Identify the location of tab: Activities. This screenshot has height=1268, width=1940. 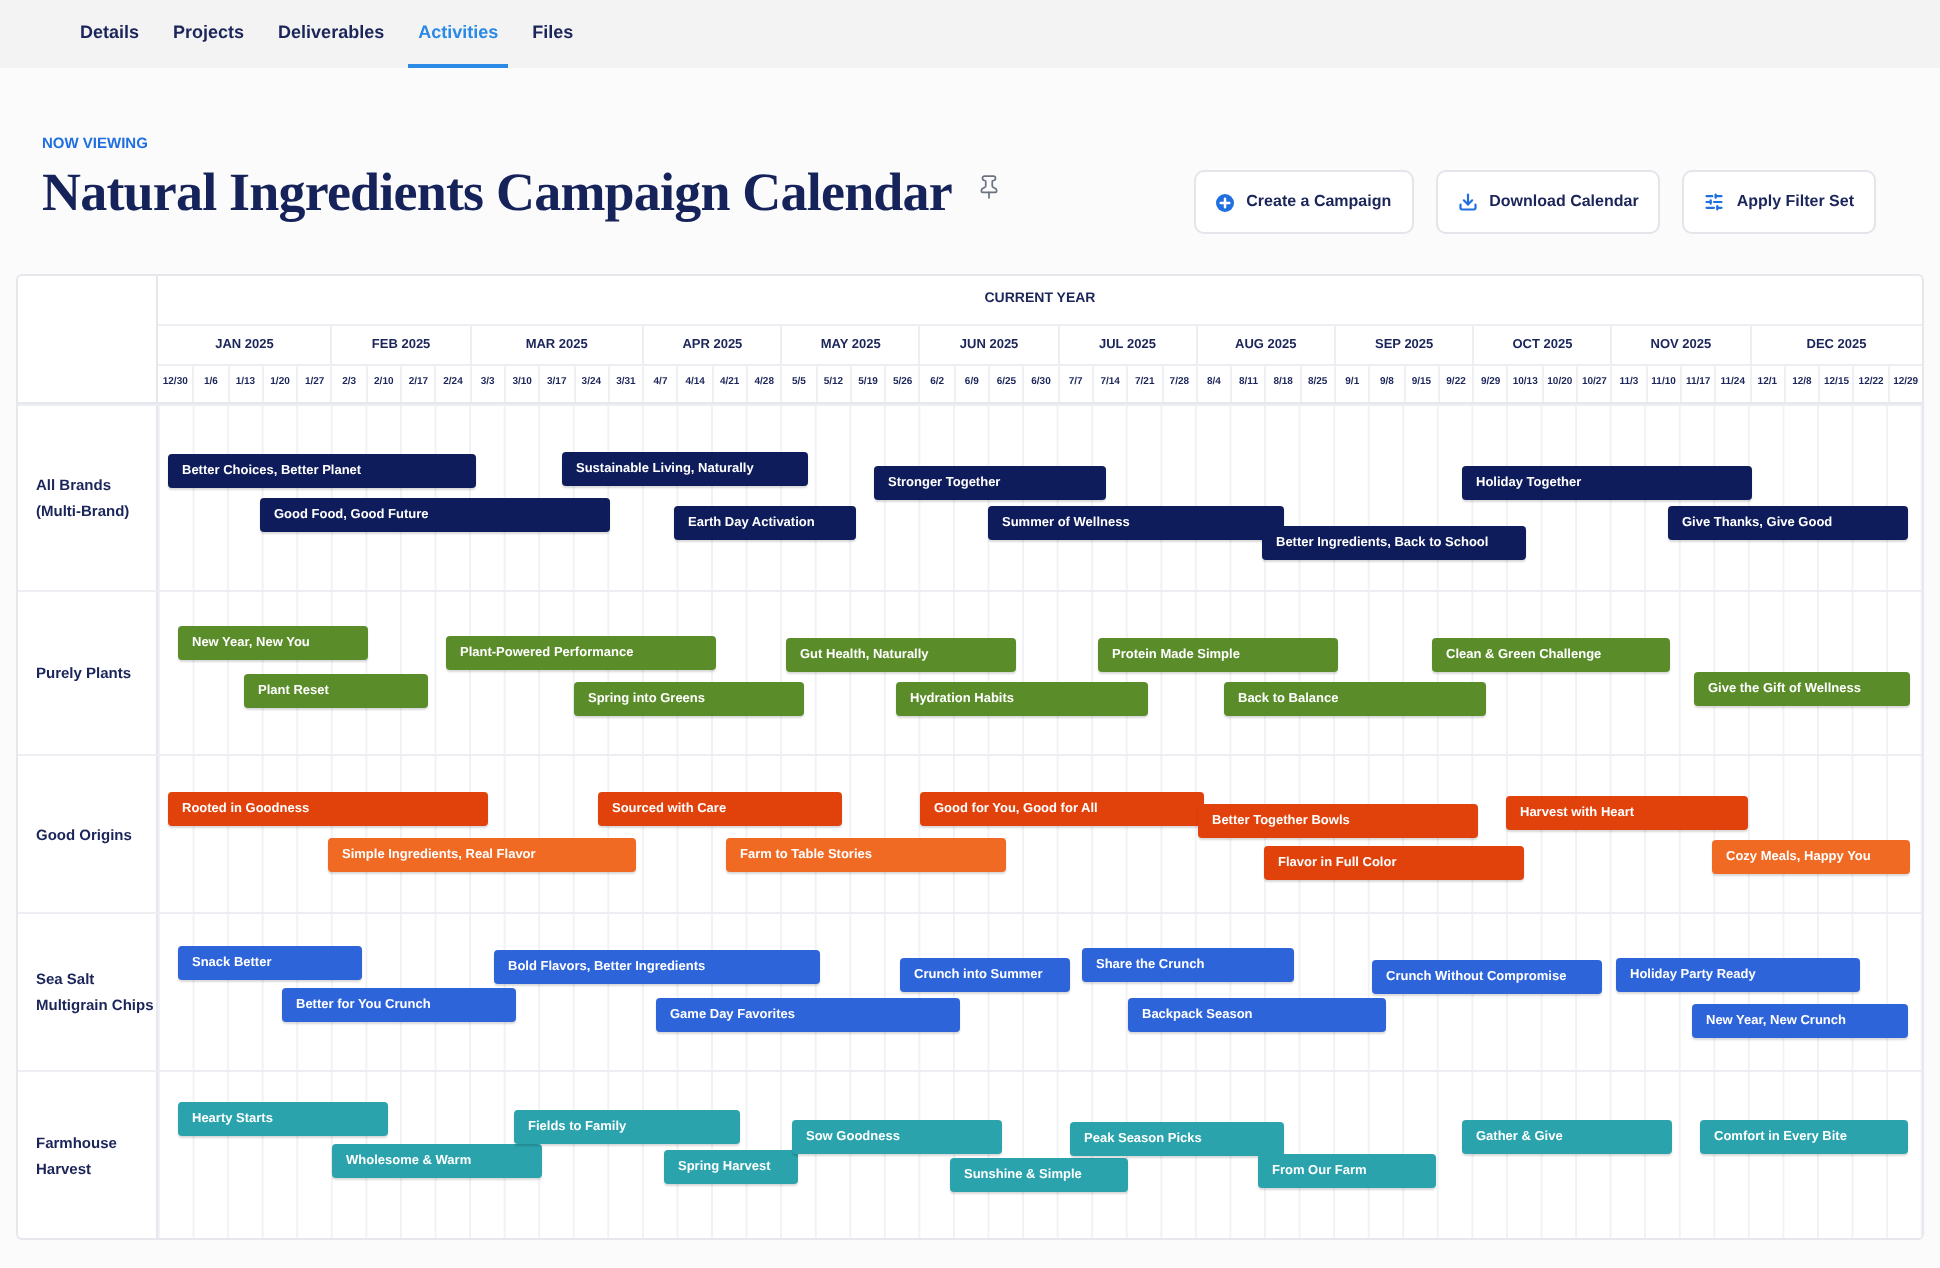
(458, 34).